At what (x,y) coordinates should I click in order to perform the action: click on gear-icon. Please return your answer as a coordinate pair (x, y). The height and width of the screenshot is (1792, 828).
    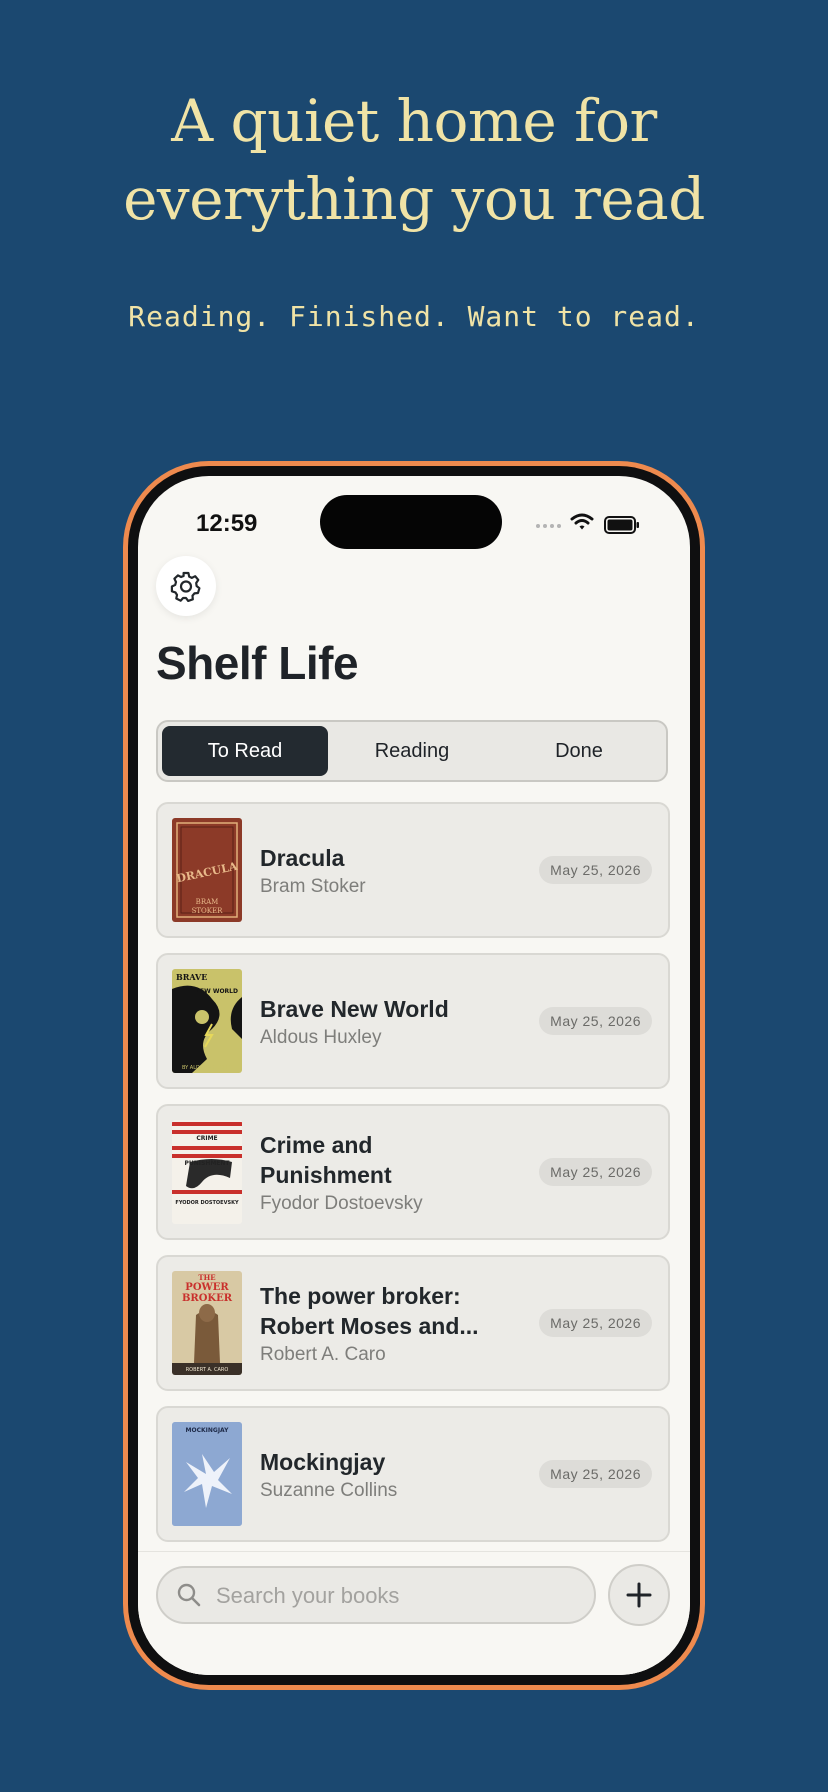
    Looking at the image, I should click on (185, 586).